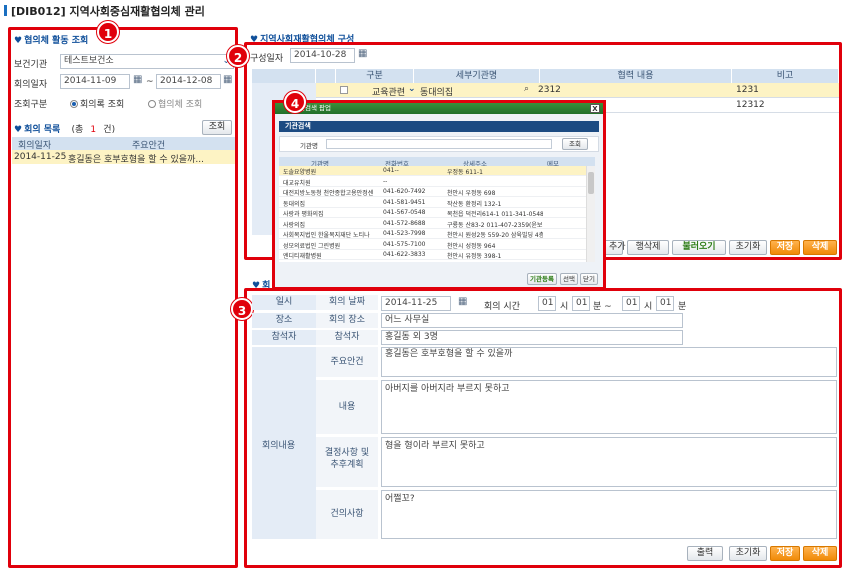 The height and width of the screenshot is (571, 842). I want to click on scrollbar-thumb, so click(591, 183).